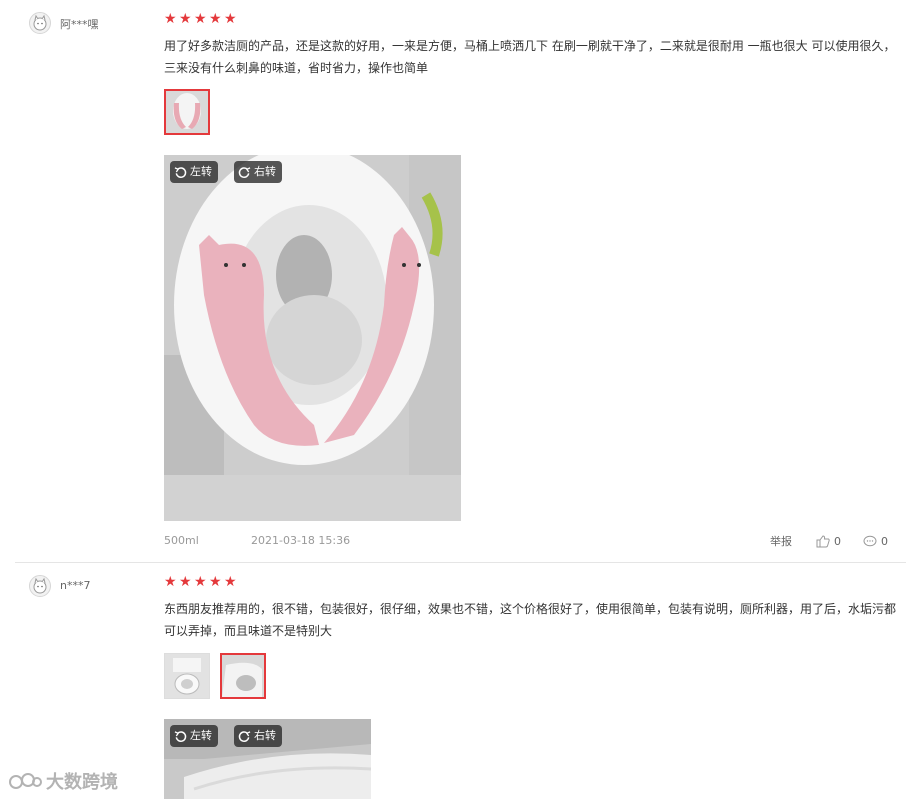 The height and width of the screenshot is (799, 921). I want to click on watermark-text: 大数跨境, so click(82, 782).